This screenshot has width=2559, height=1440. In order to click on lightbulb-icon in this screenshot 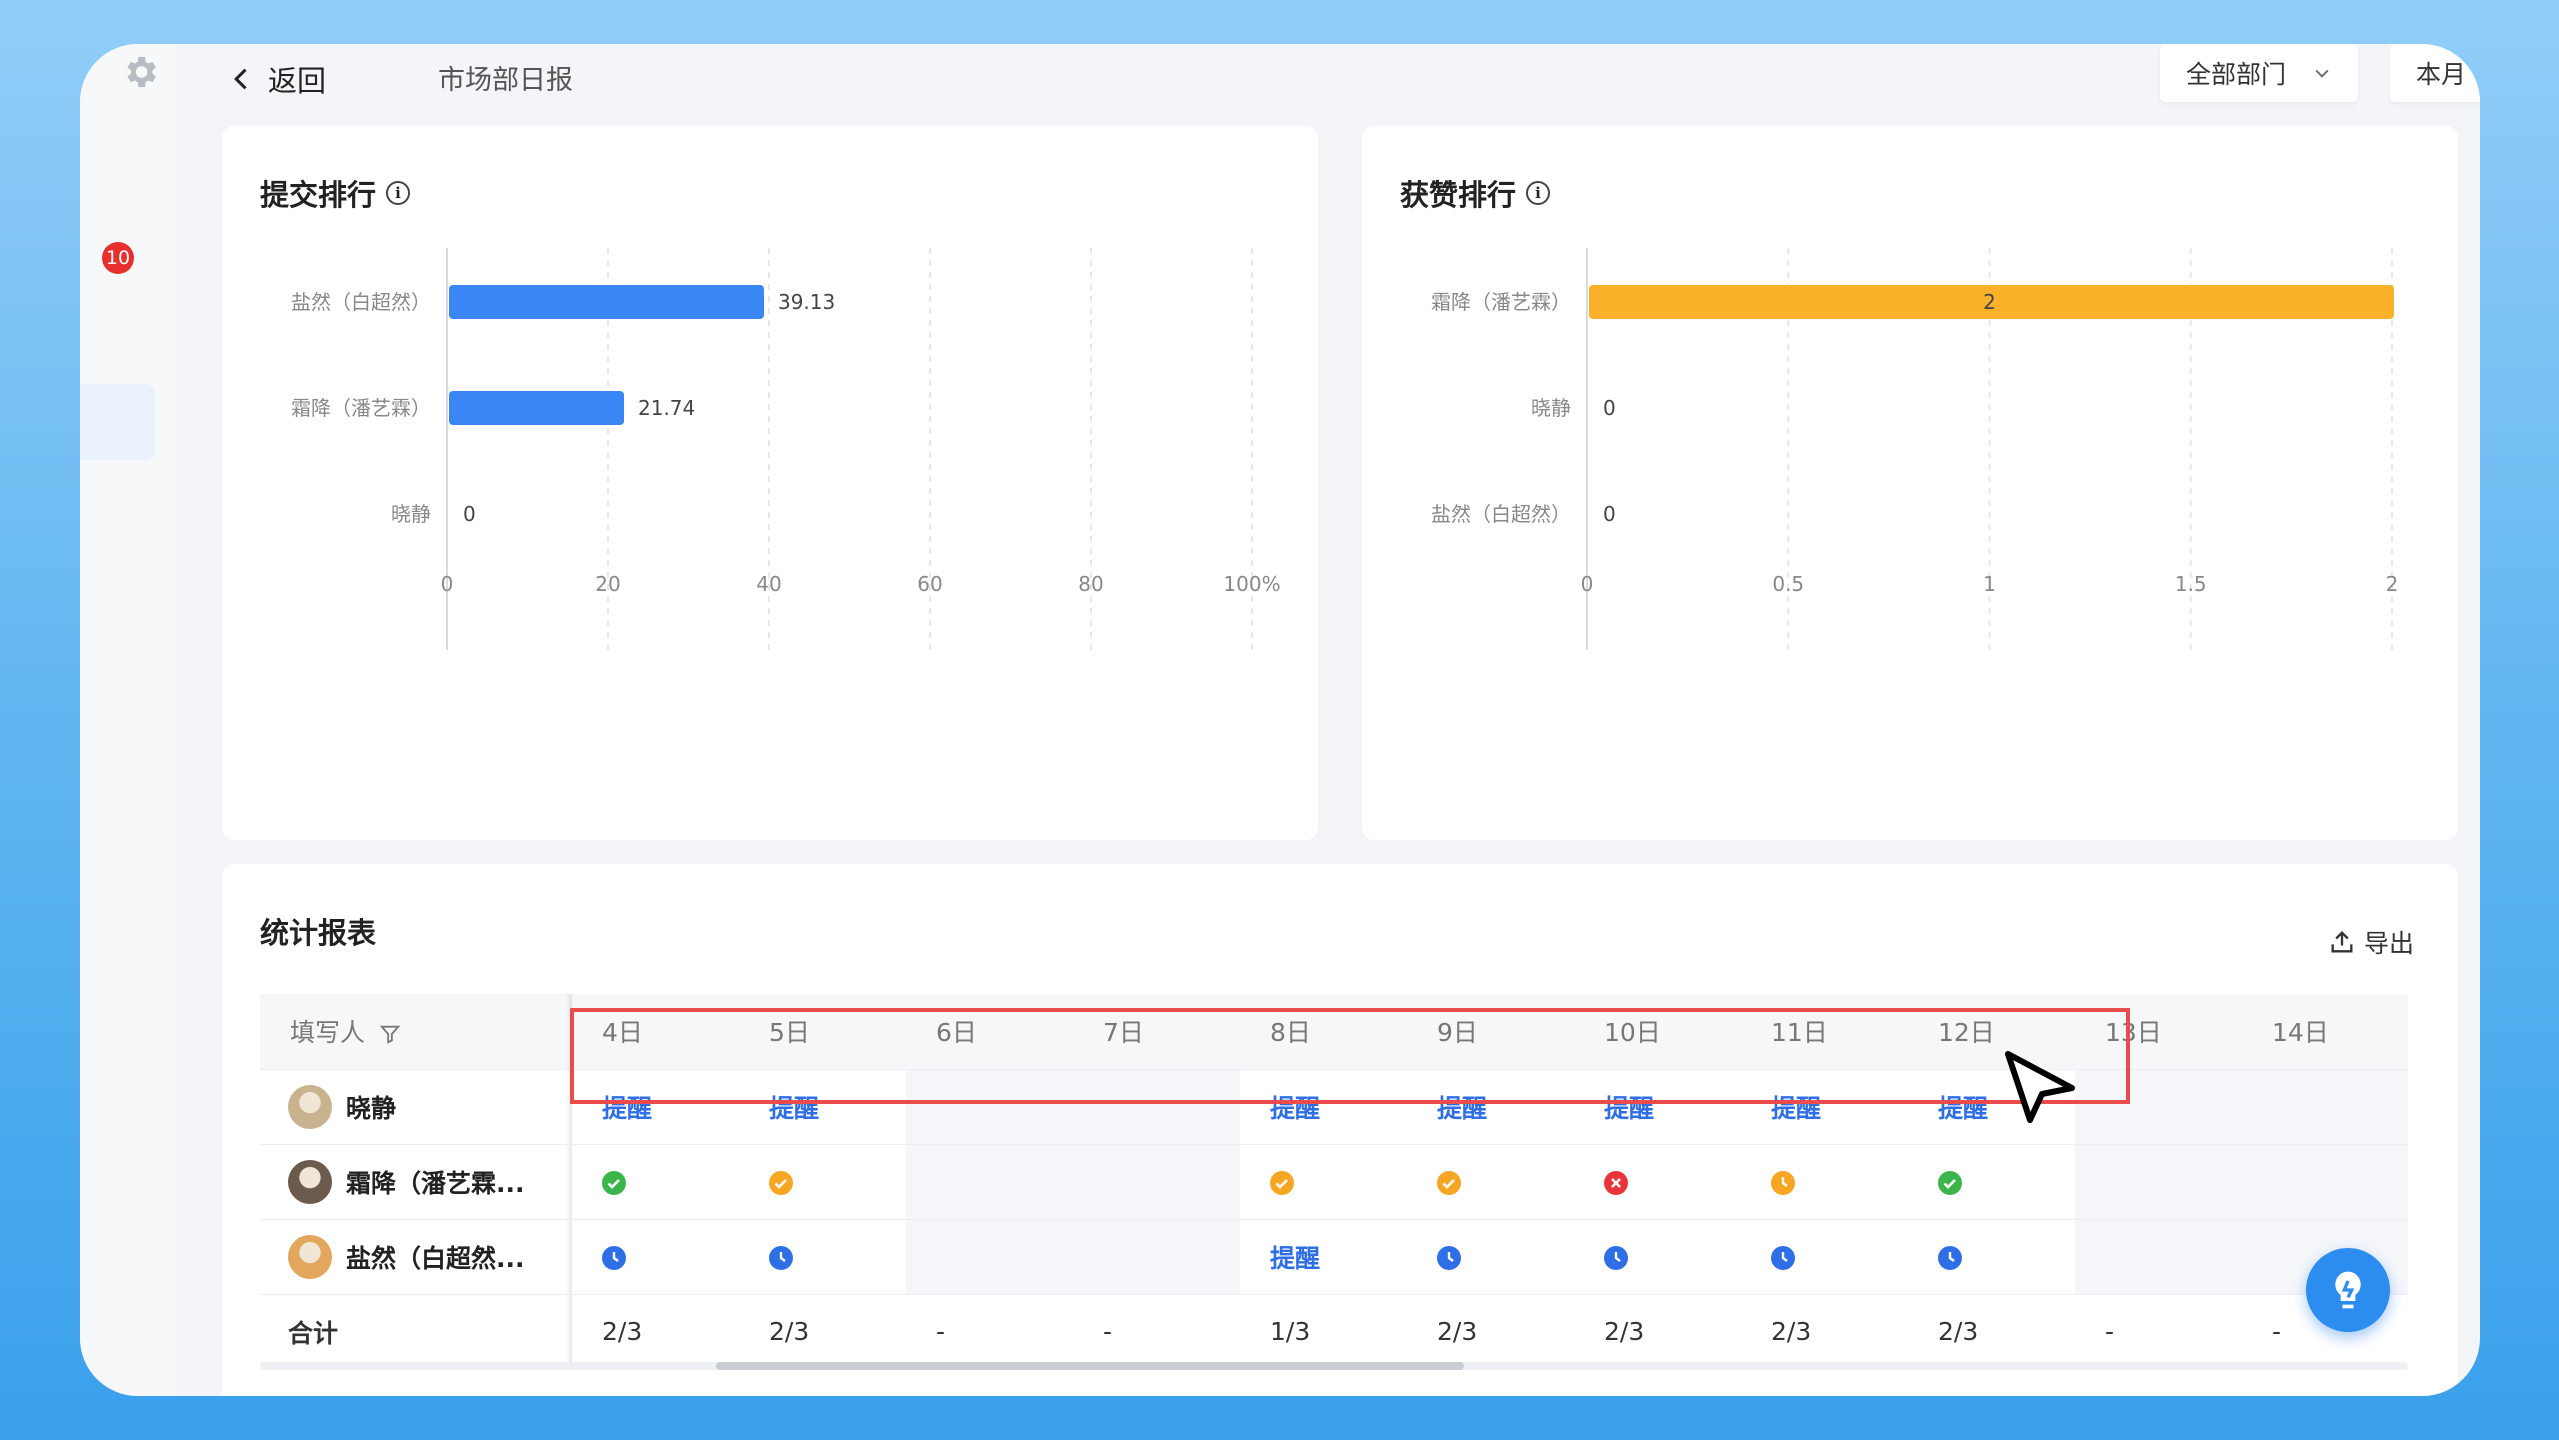, I will do `click(2348, 1290)`.